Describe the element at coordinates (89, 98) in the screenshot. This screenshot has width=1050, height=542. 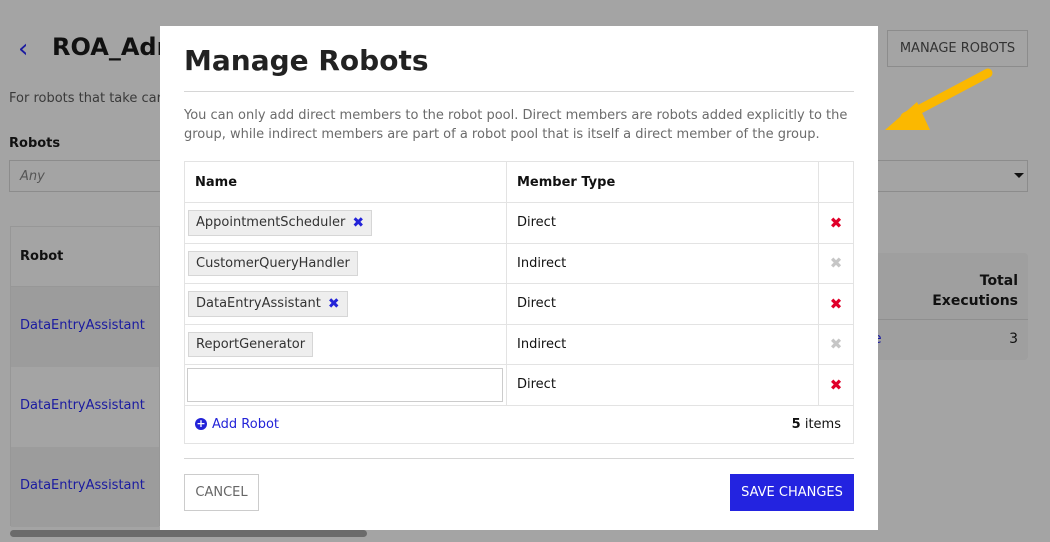
I see `page-description: For robots that take care` at that location.